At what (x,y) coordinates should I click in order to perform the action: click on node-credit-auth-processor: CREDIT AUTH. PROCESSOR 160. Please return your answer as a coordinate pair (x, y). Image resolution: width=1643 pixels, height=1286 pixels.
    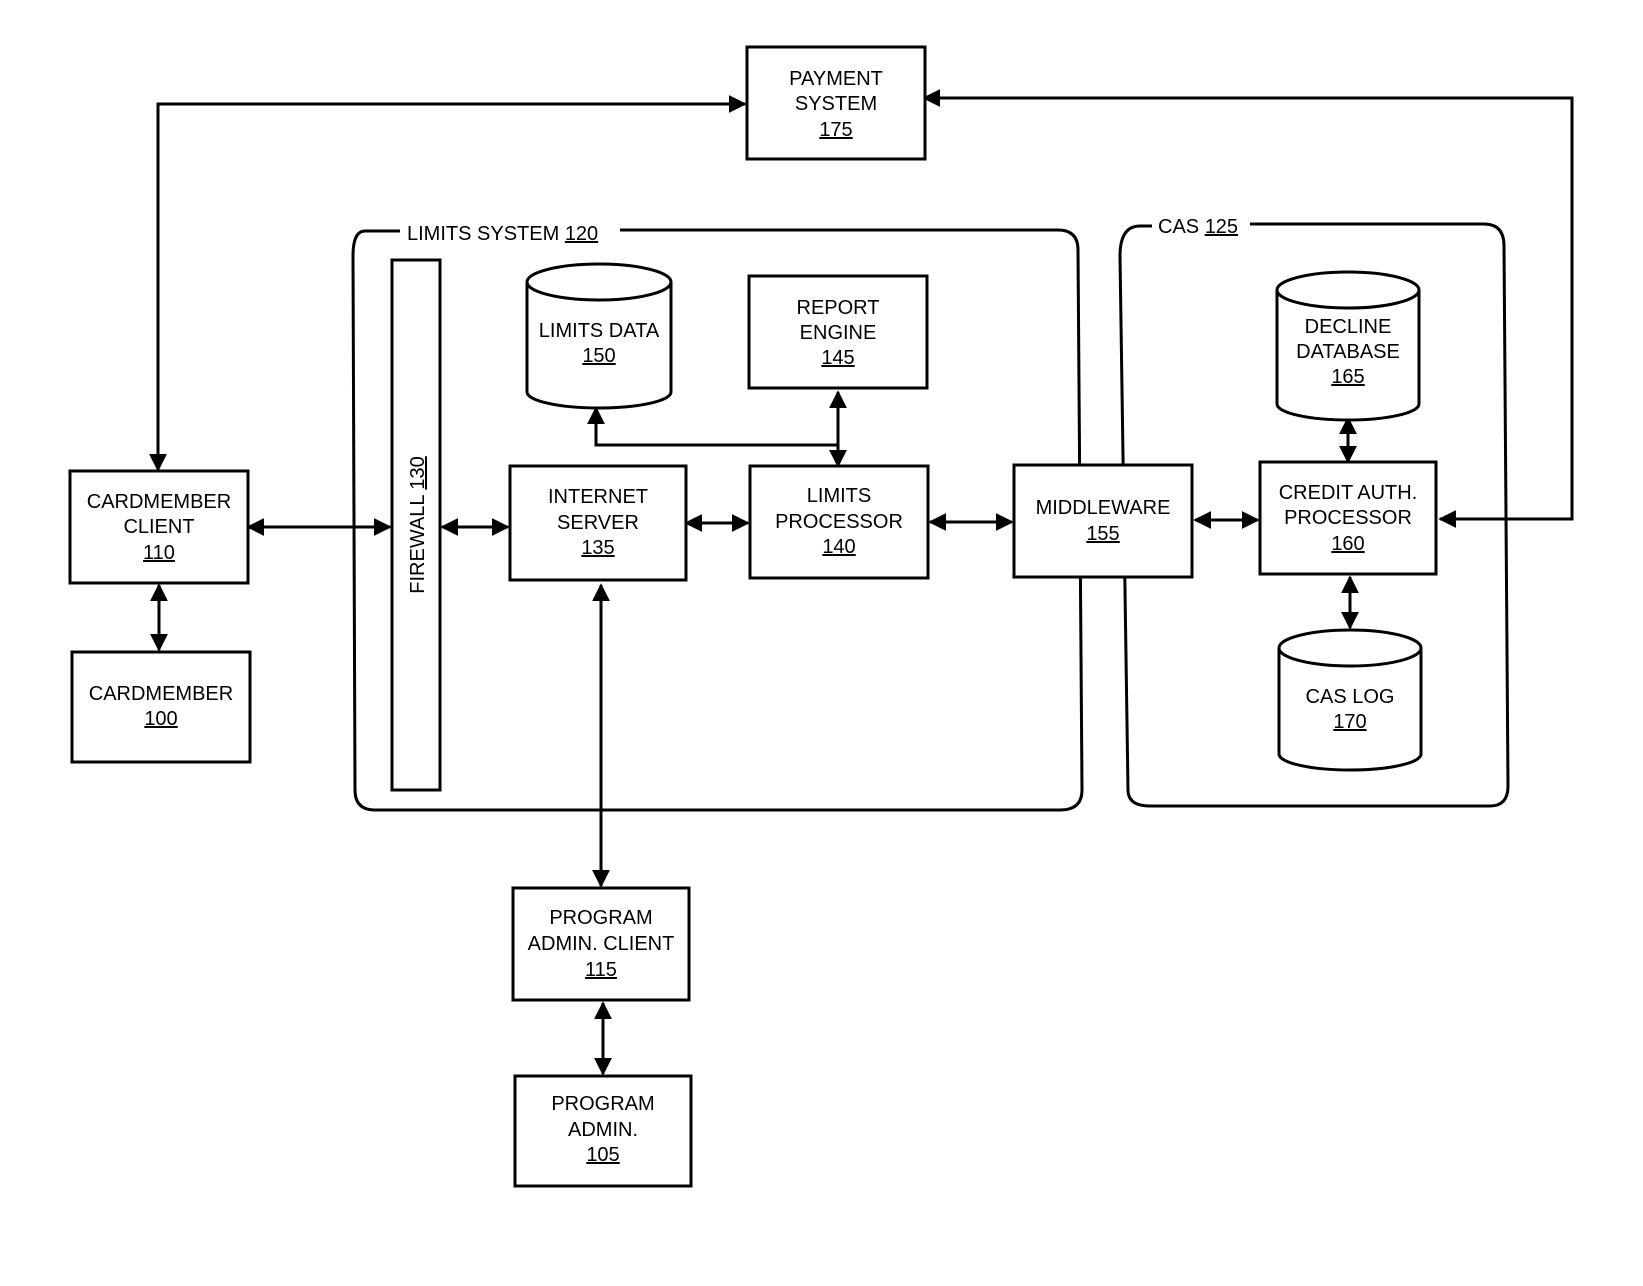
    Looking at the image, I should click on (1348, 518).